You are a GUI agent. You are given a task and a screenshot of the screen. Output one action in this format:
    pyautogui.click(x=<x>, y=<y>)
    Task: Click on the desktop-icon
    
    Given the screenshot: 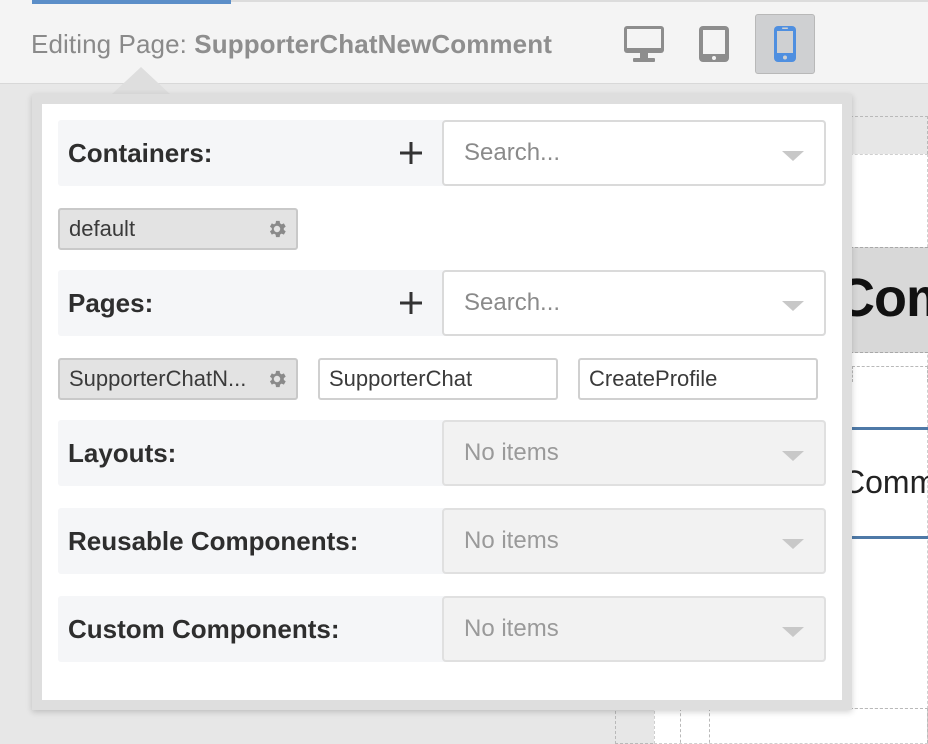 What is the action you would take?
    pyautogui.click(x=644, y=44)
    